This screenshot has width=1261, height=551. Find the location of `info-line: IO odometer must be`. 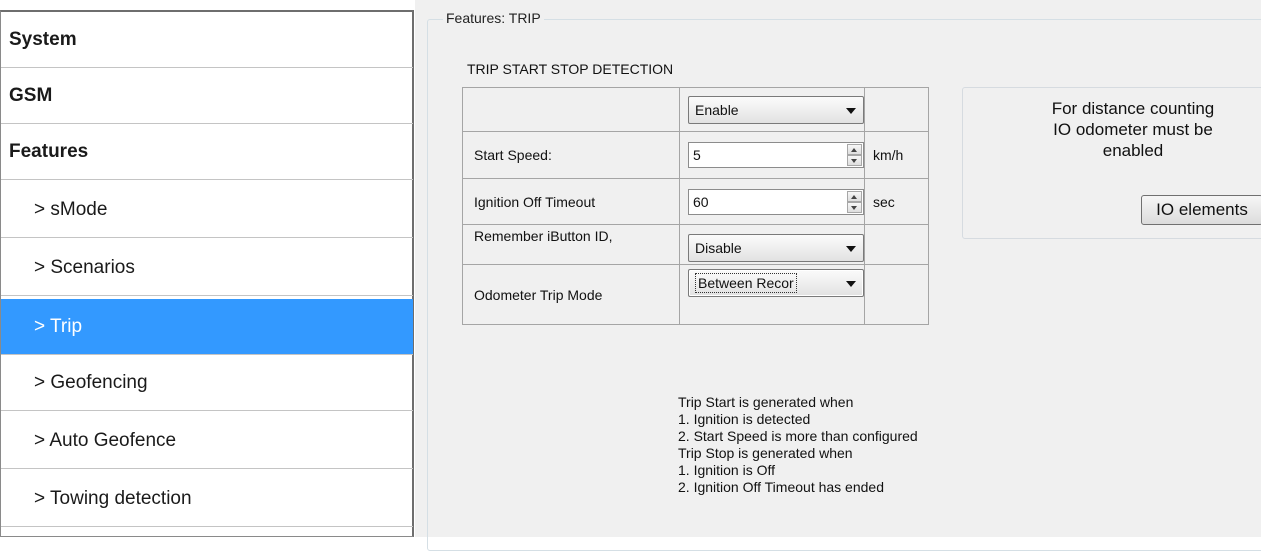

info-line: IO odometer must be is located at coordinates (1133, 129).